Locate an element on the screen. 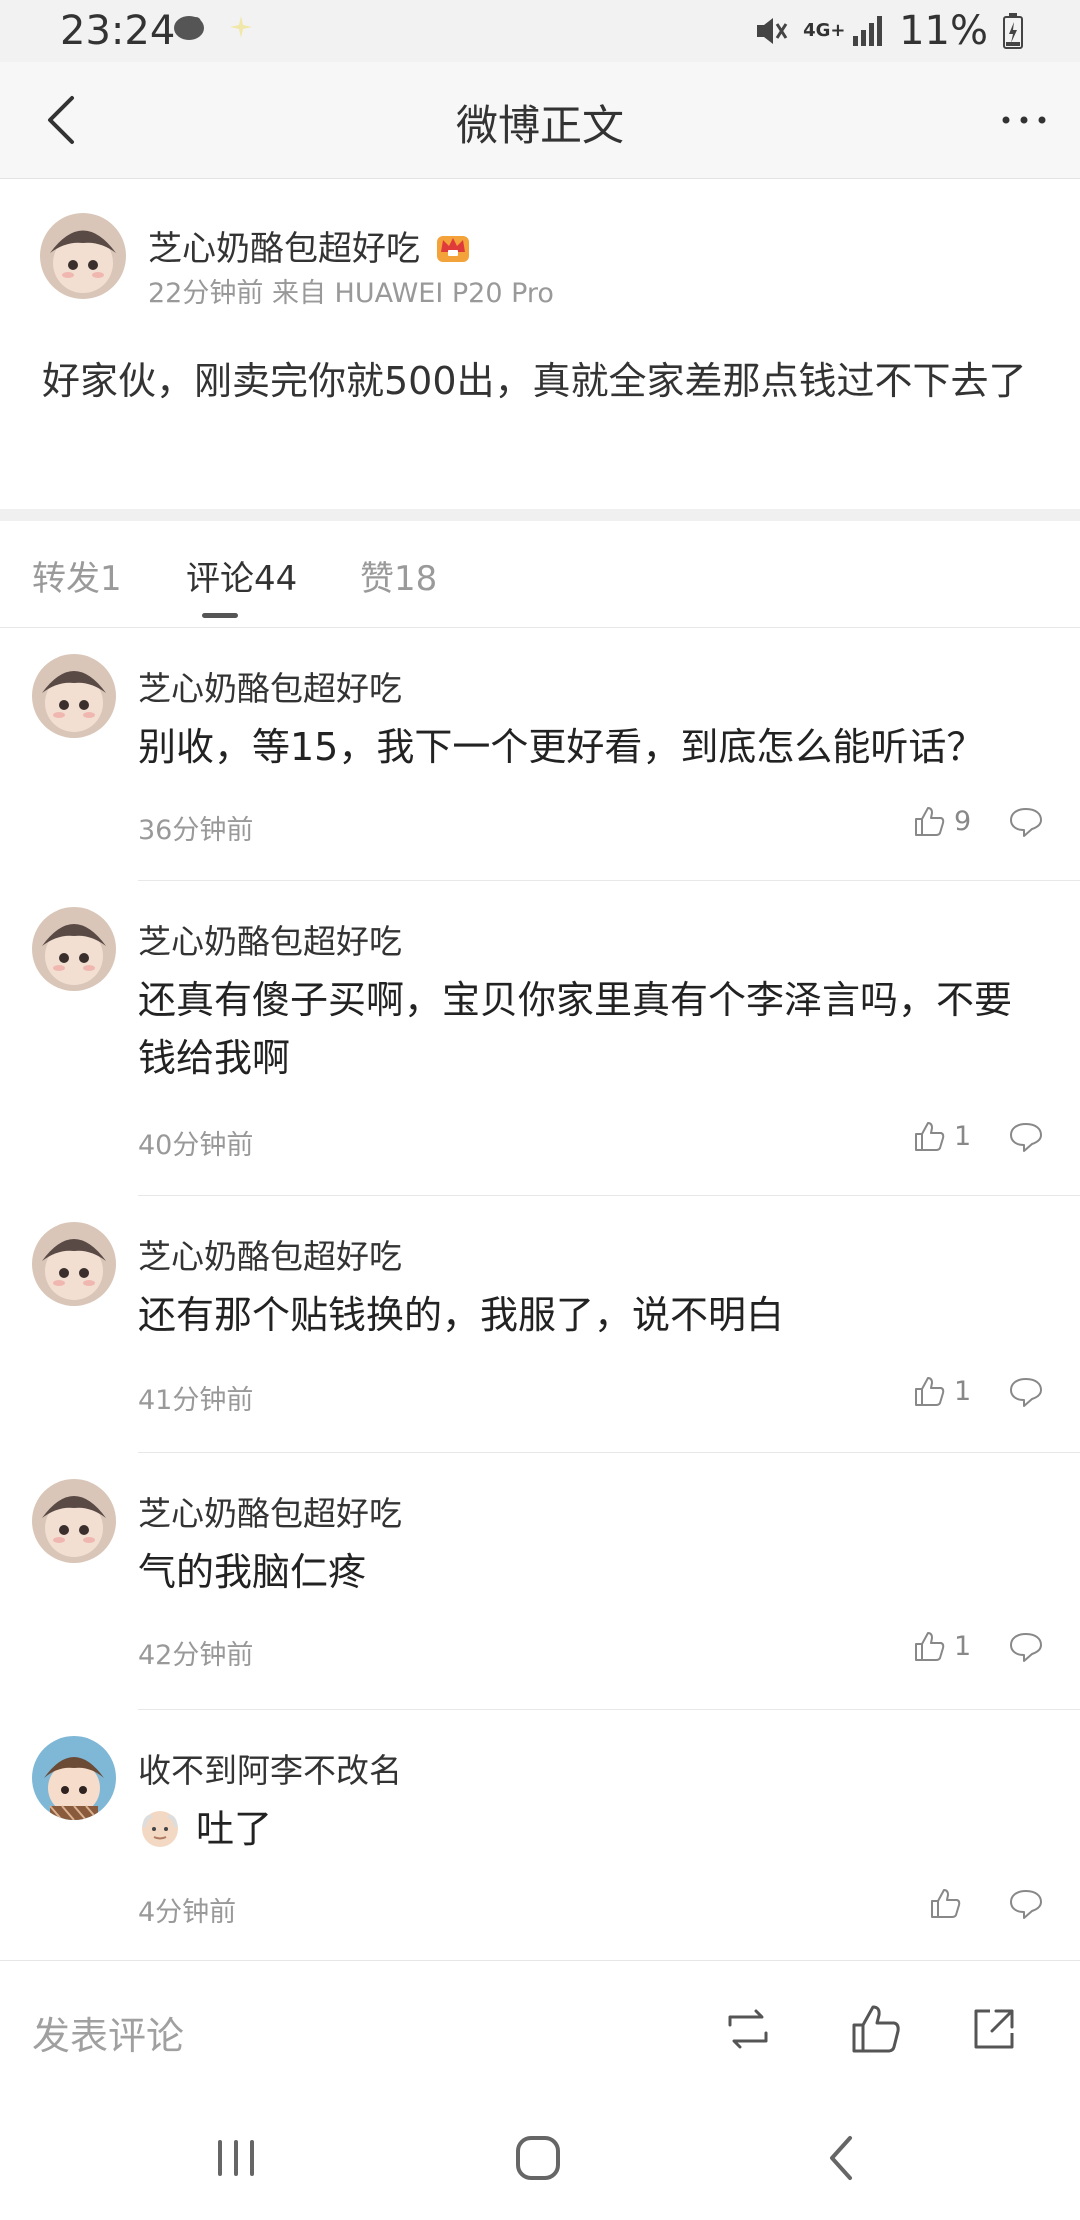  share-icon is located at coordinates (994, 2029).